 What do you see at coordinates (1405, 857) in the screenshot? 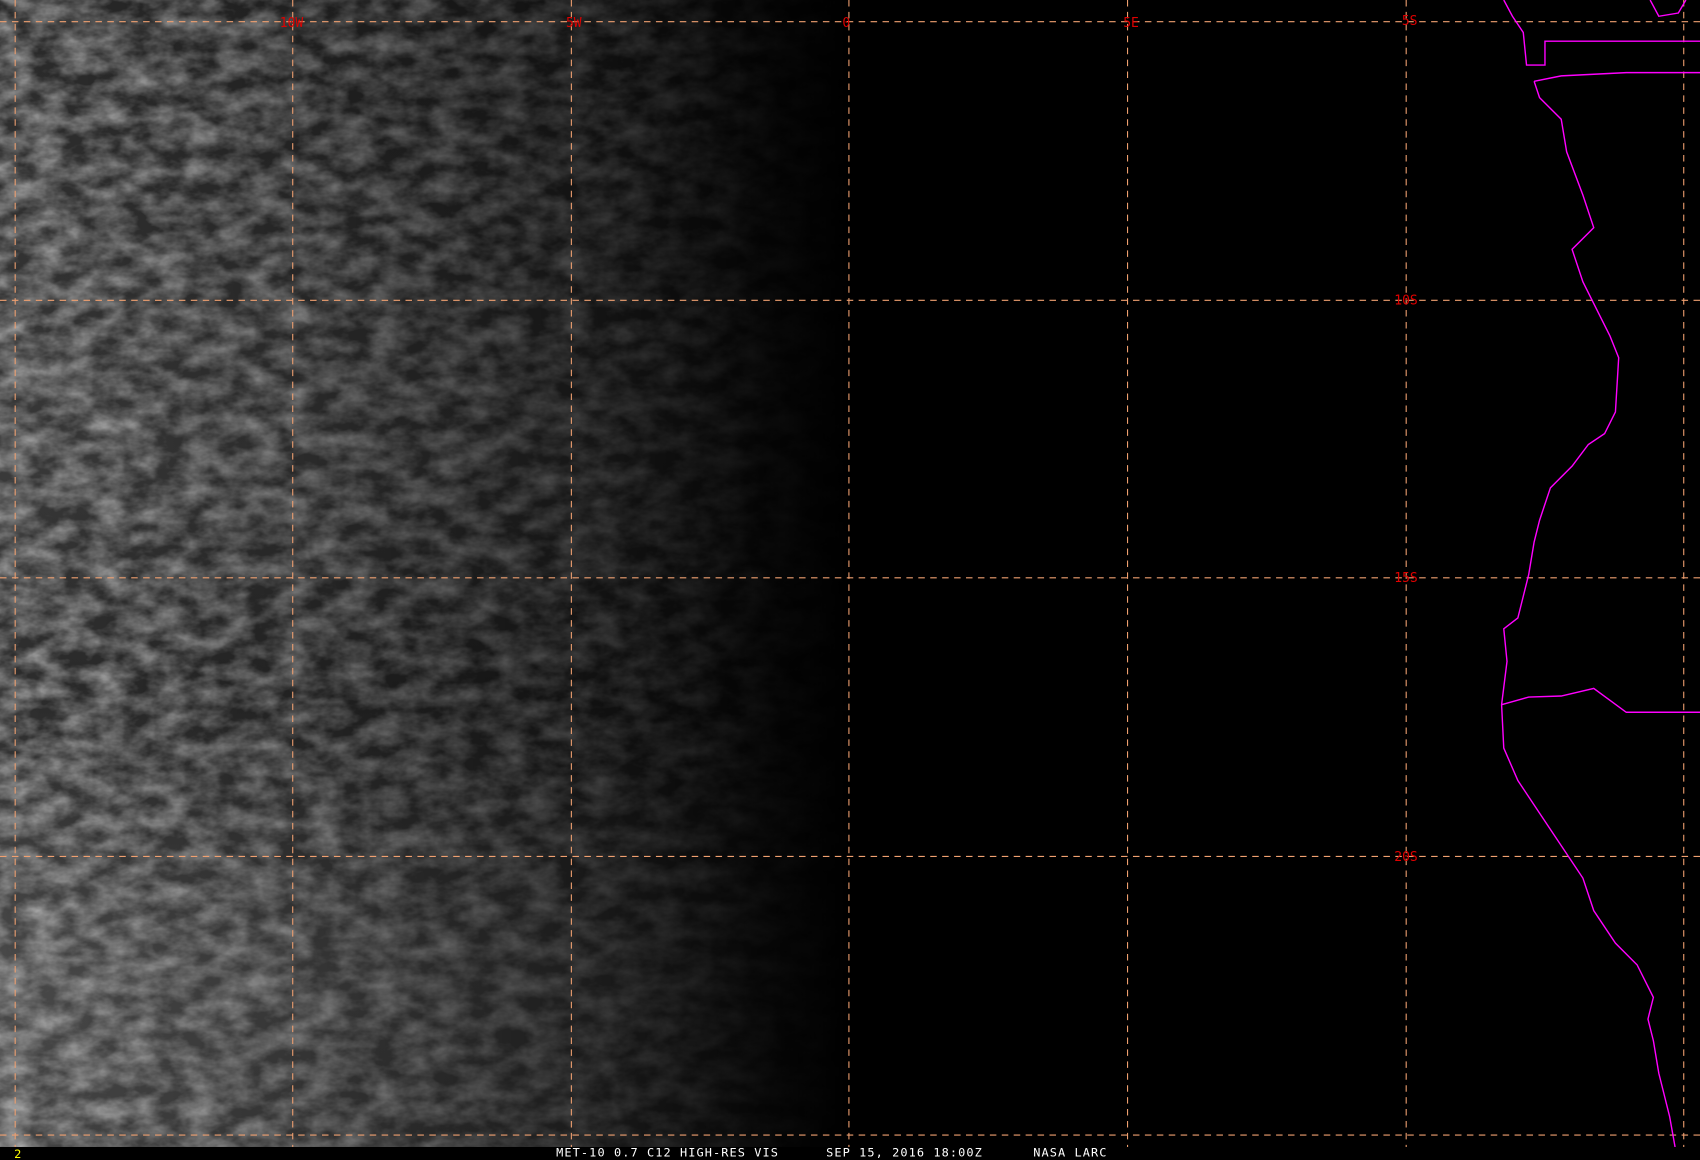
I see `lat-label: 20S` at bounding box center [1405, 857].